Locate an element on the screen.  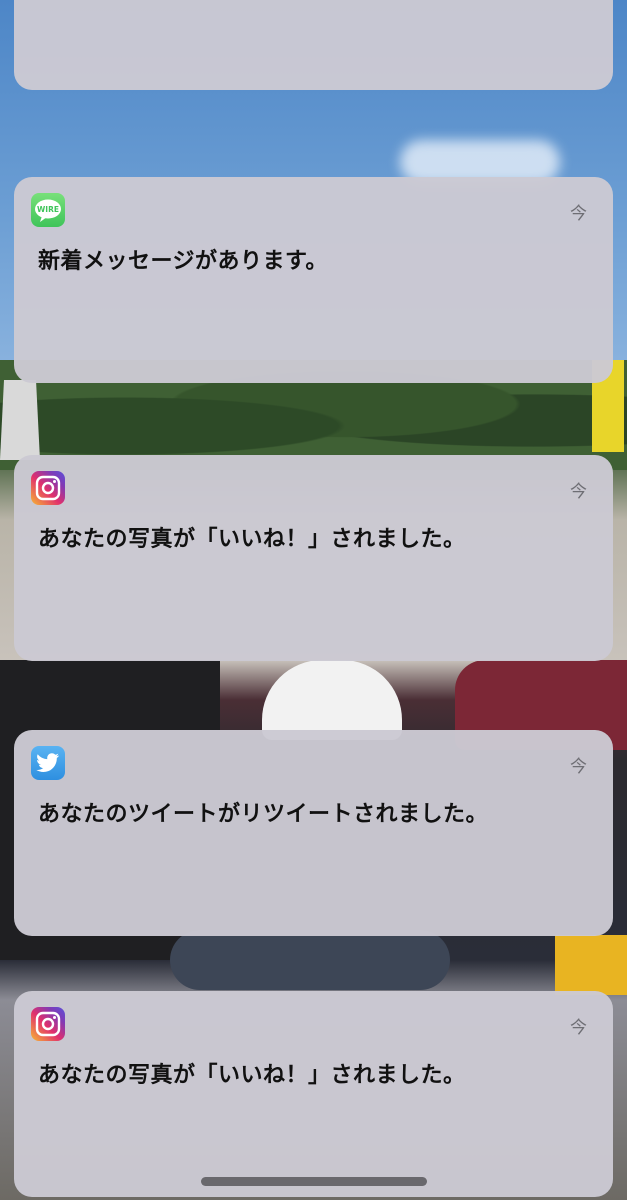
home-indicator is located at coordinates (314, 1181).